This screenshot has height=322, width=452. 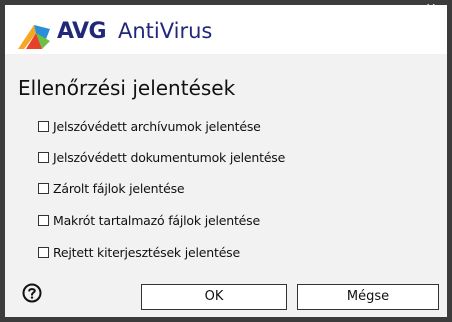 I want to click on option-label: Rejtett kiterjesztések jelentése, so click(x=146, y=252).